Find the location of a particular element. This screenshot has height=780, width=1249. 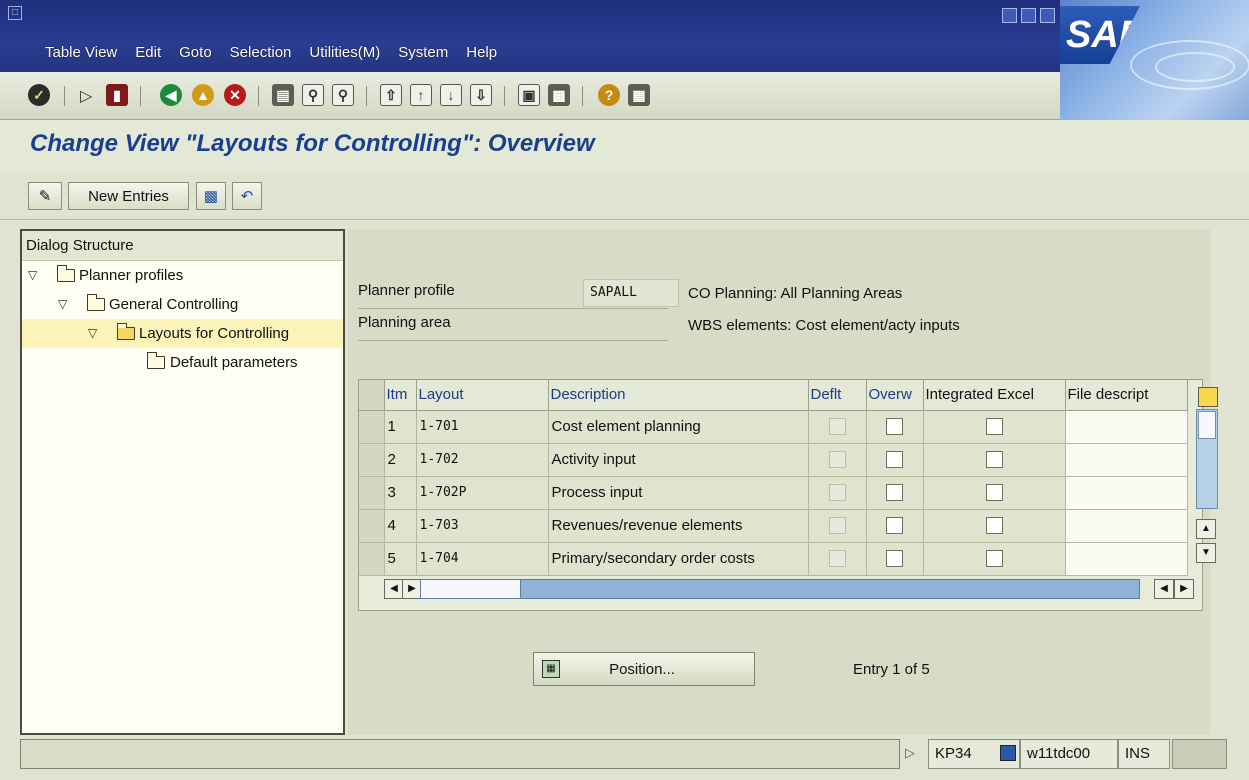

table-row: 1 1-701 Cost element planning is located at coordinates (773, 427).